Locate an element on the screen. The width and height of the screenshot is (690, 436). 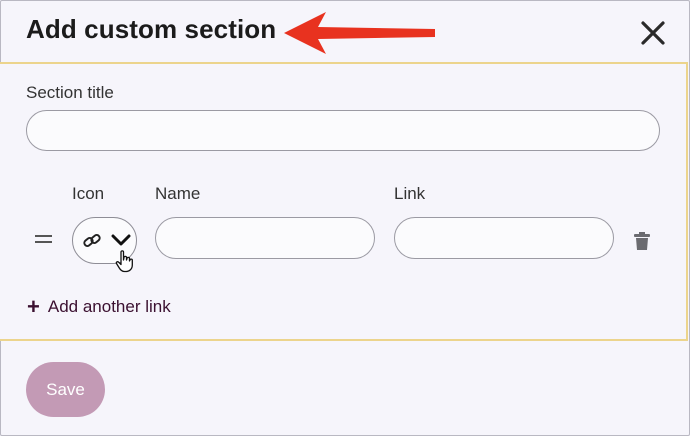
link-icon is located at coordinates (92, 240).